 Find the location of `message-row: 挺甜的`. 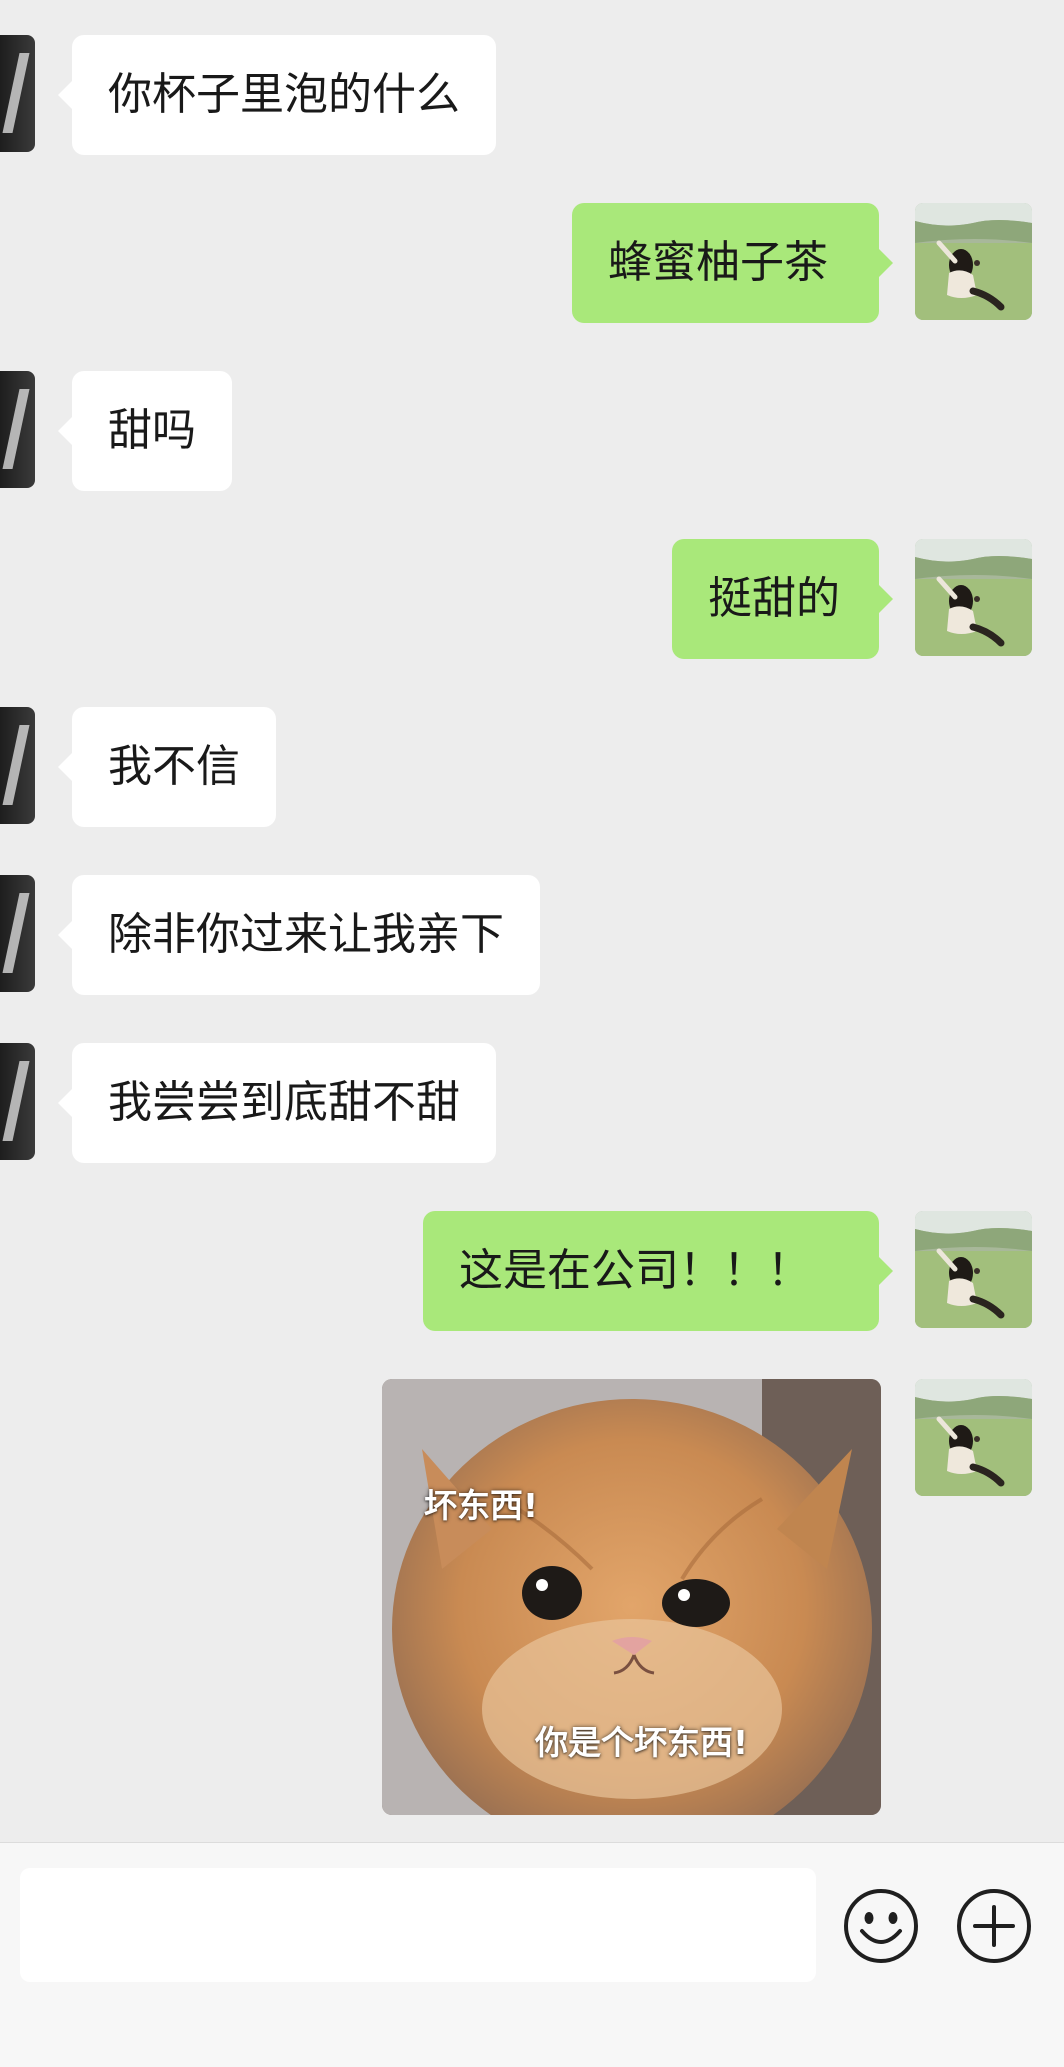

message-row: 挺甜的 is located at coordinates (532, 599).